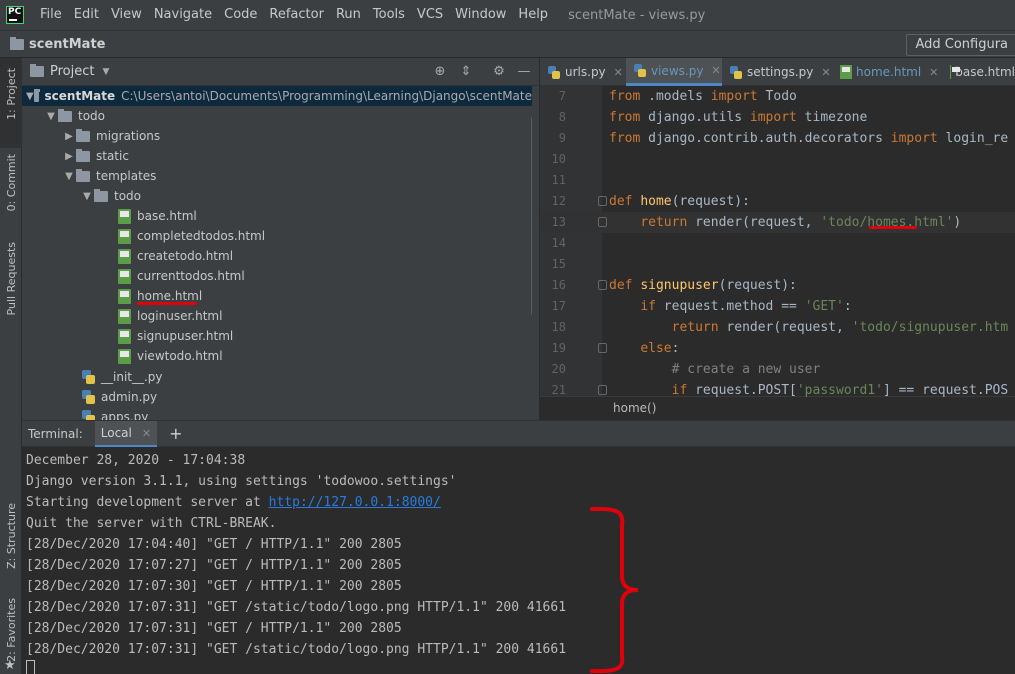  I want to click on code-line: 12 def home(request):, so click(777, 201).